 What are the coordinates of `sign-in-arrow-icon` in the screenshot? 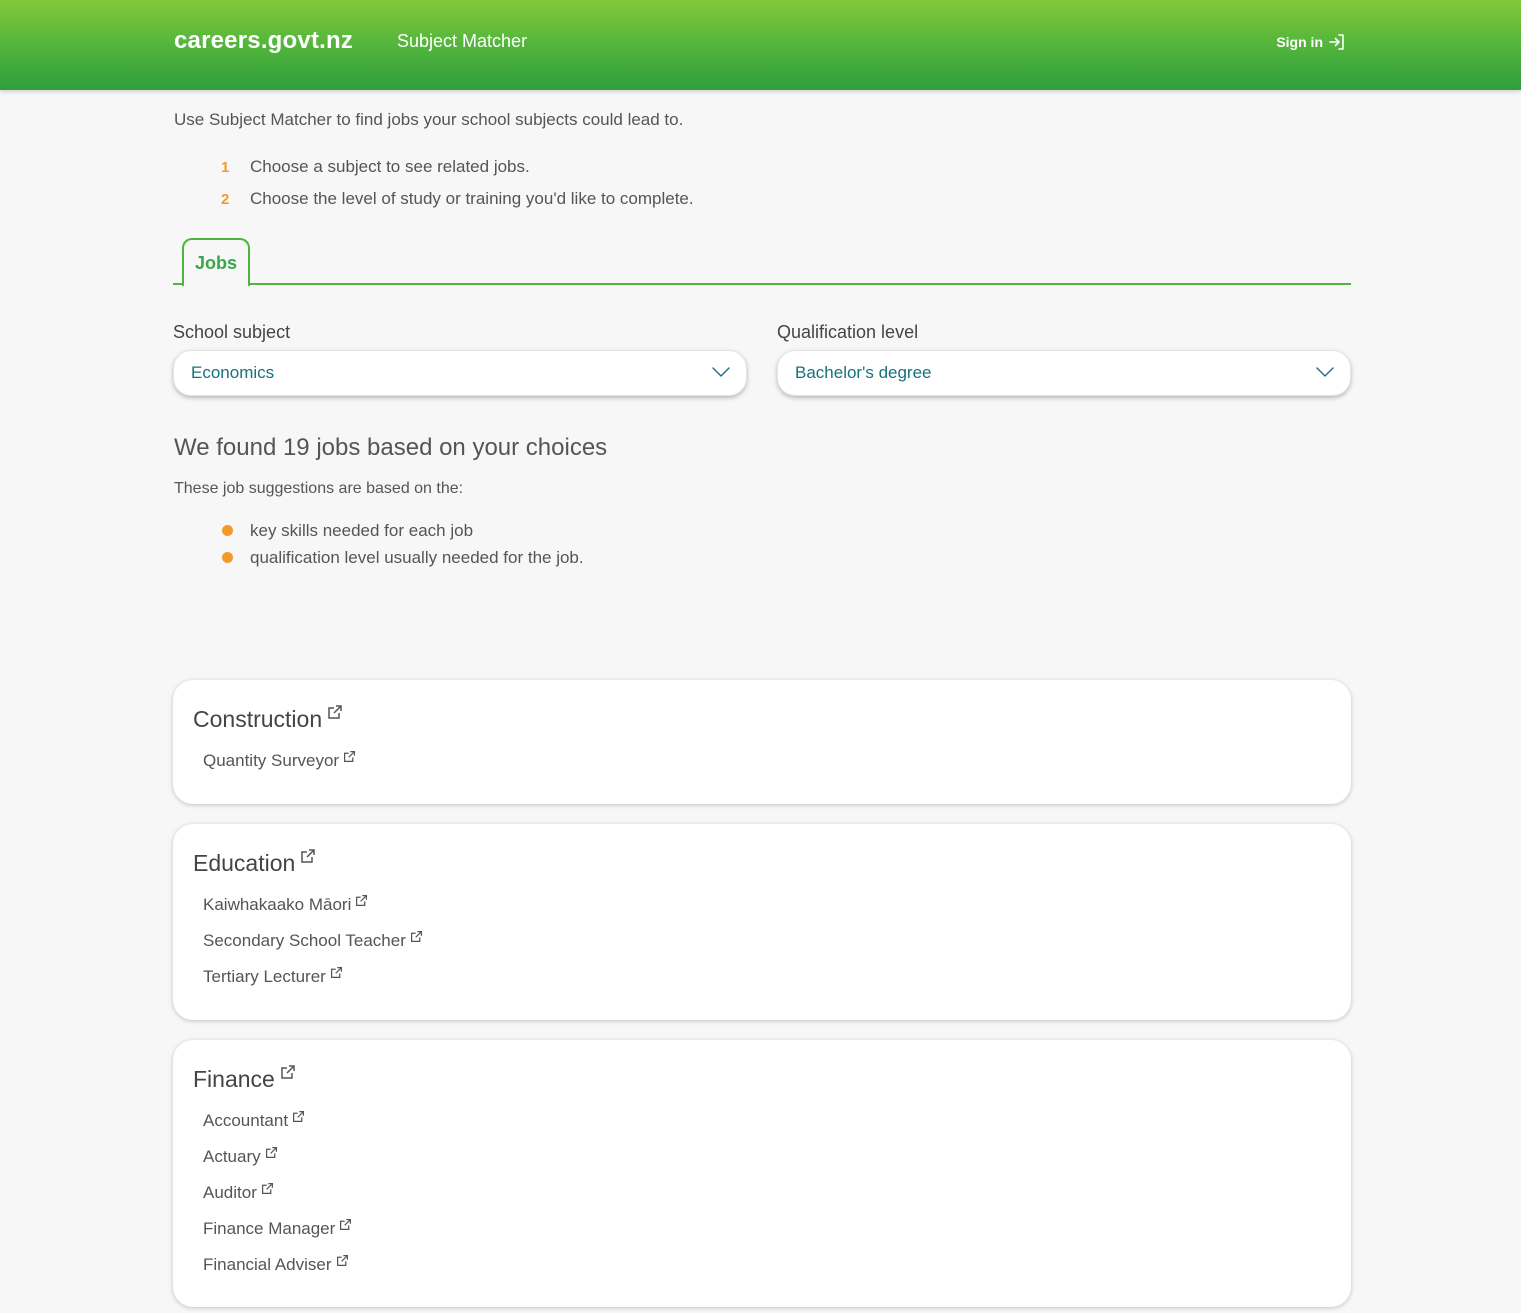 It's located at (1336, 42).